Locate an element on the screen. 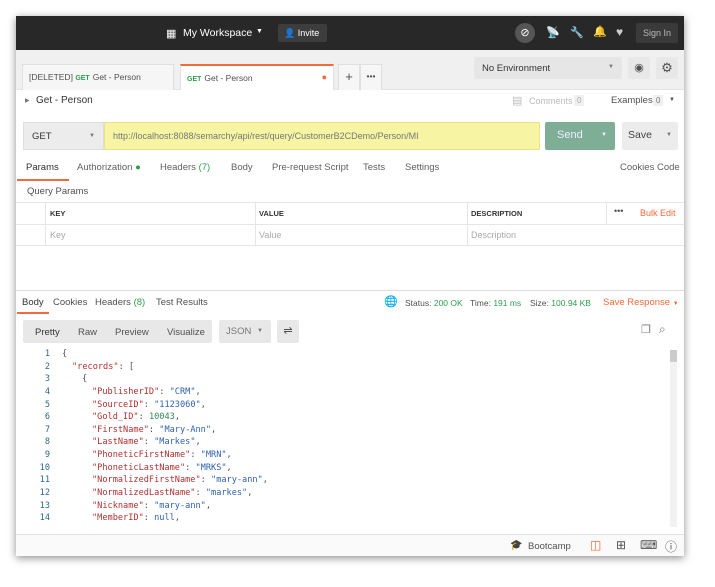  response-tab-headers: Headers (8) is located at coordinates (120, 302).